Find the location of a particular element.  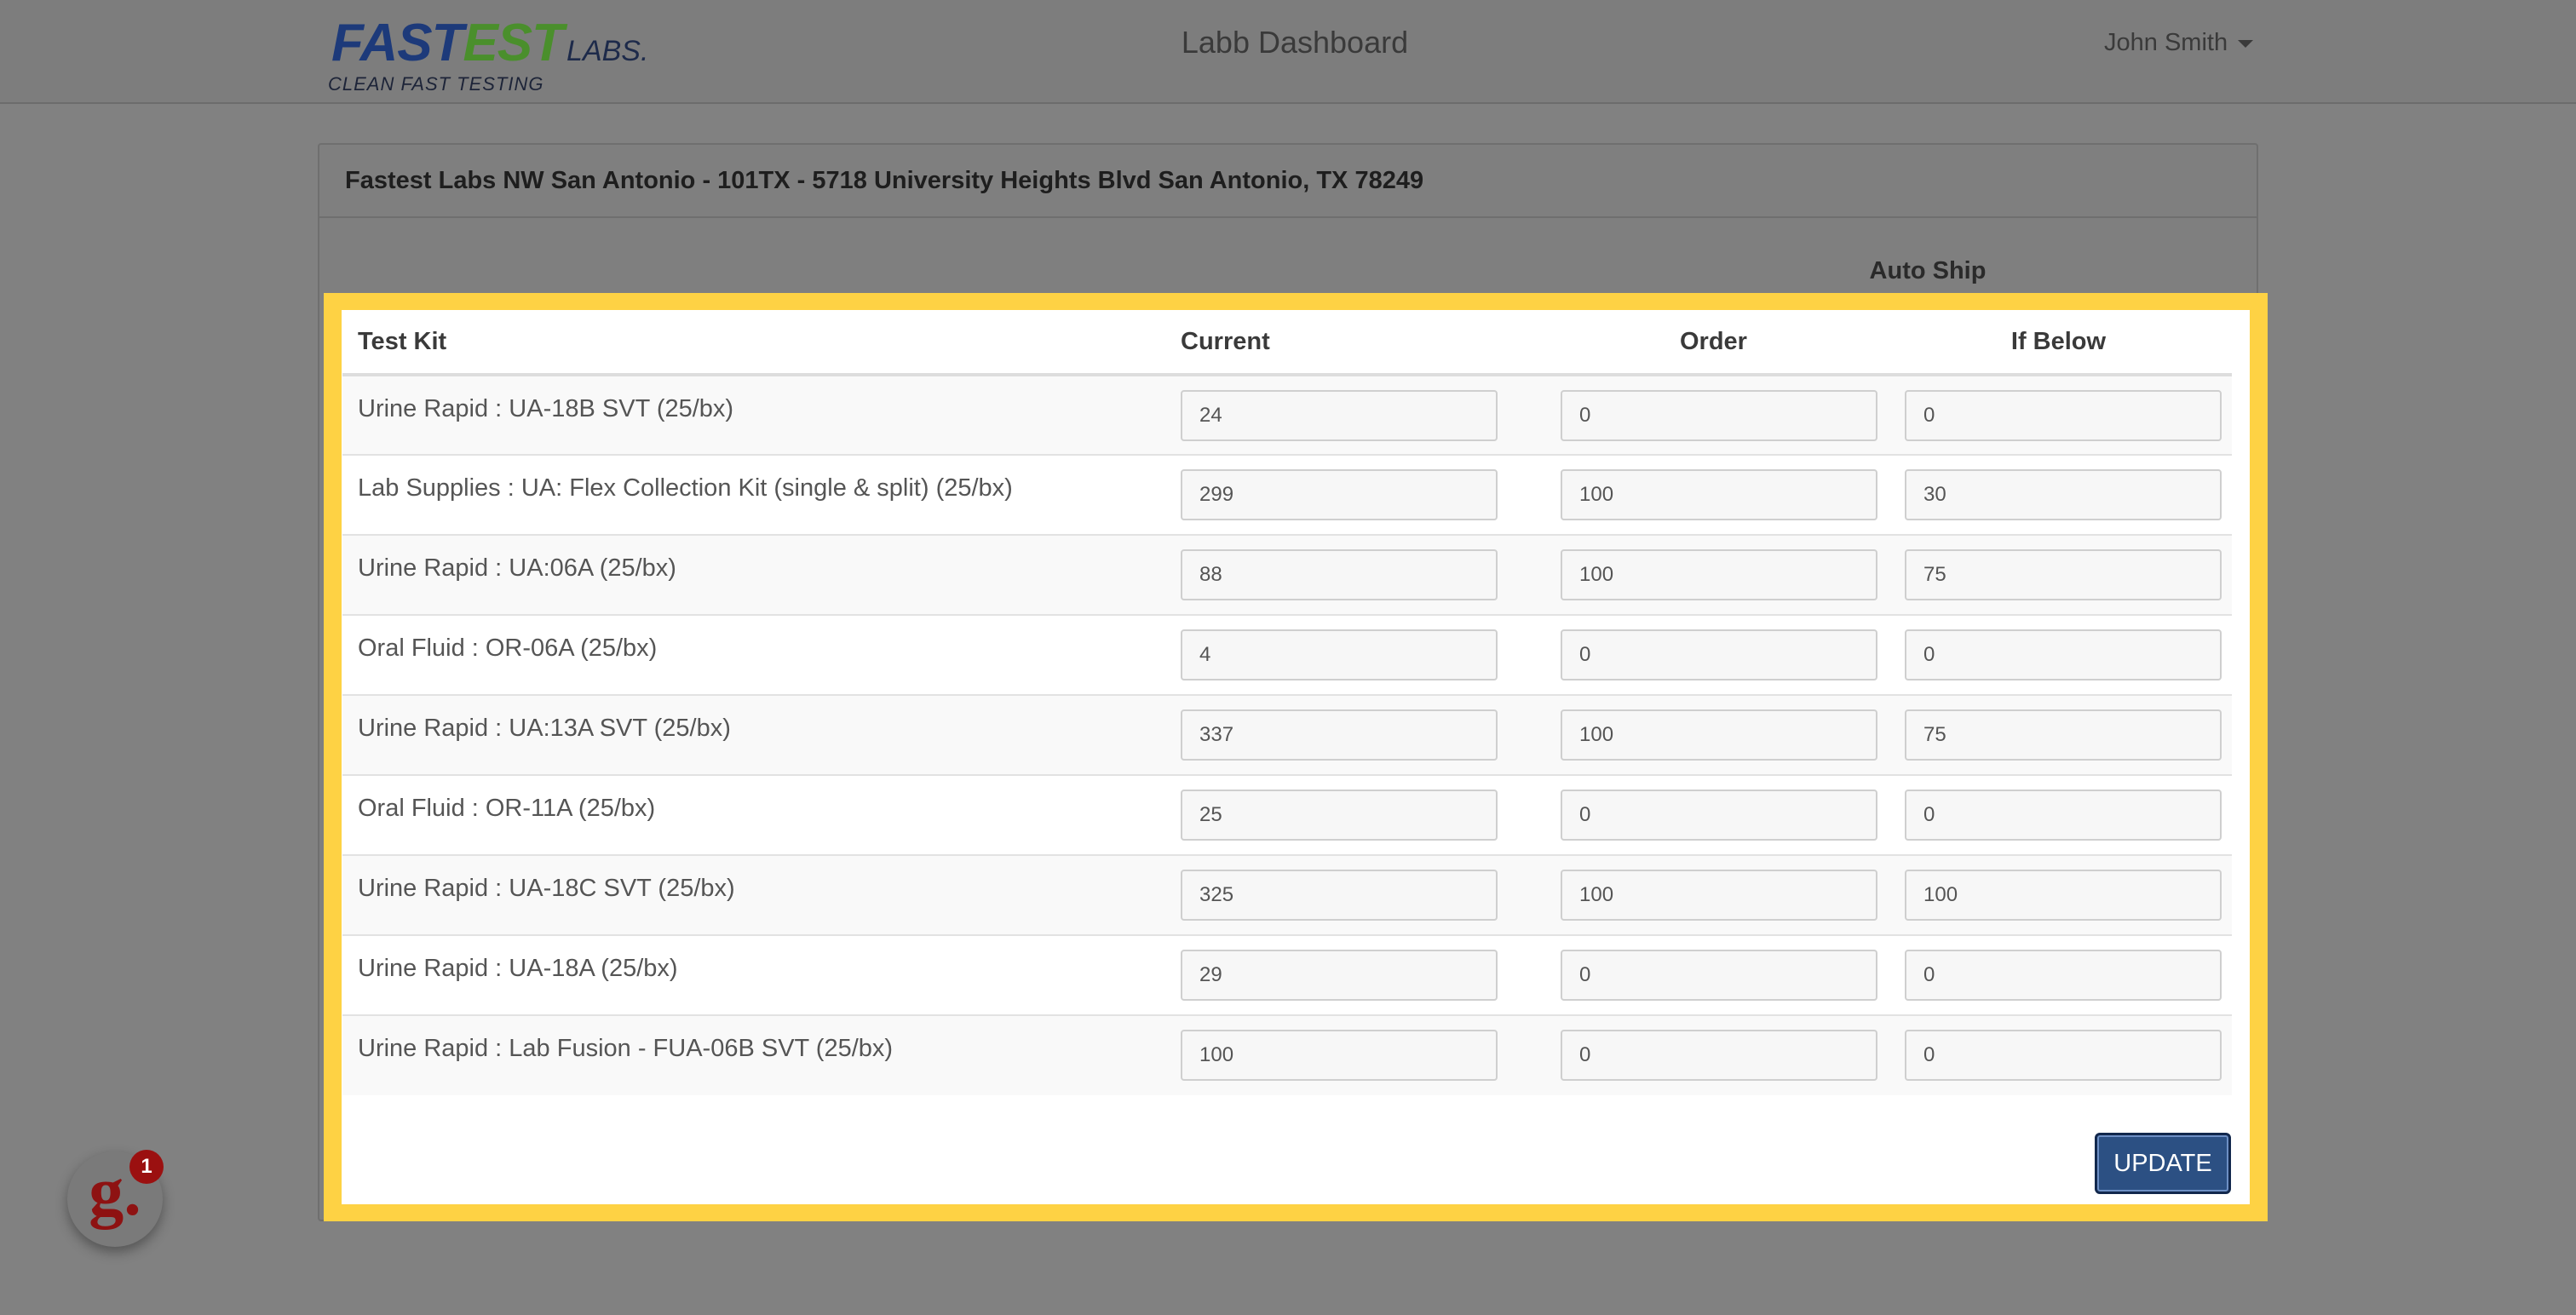

table-row: Urine Rapid : UA:06A (25/bx) is located at coordinates (1287, 574).